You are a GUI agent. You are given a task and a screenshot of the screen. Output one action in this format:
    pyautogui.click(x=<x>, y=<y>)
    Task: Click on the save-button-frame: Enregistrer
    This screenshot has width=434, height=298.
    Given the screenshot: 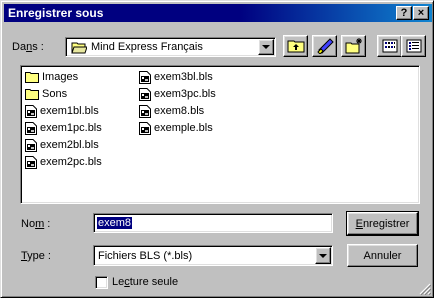 What is the action you would take?
    pyautogui.click(x=382, y=223)
    